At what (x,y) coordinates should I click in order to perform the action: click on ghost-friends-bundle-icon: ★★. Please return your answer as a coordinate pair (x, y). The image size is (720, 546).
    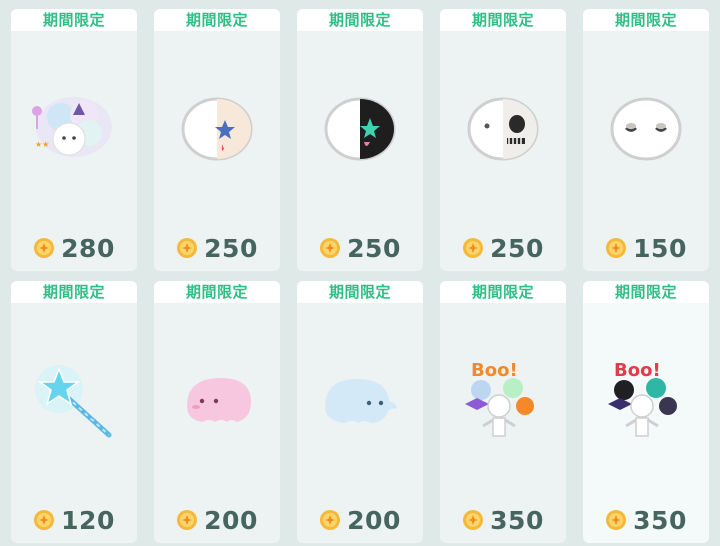
    Looking at the image, I should click on (74, 129).